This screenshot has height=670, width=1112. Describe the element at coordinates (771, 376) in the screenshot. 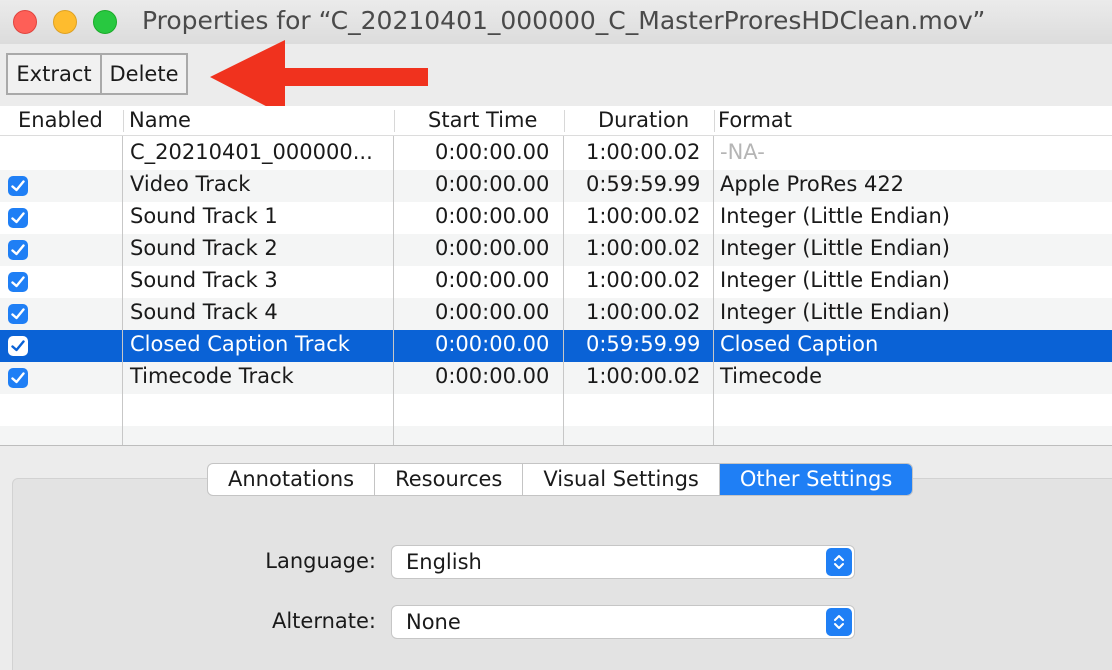

I see `track-format: Timecode` at that location.